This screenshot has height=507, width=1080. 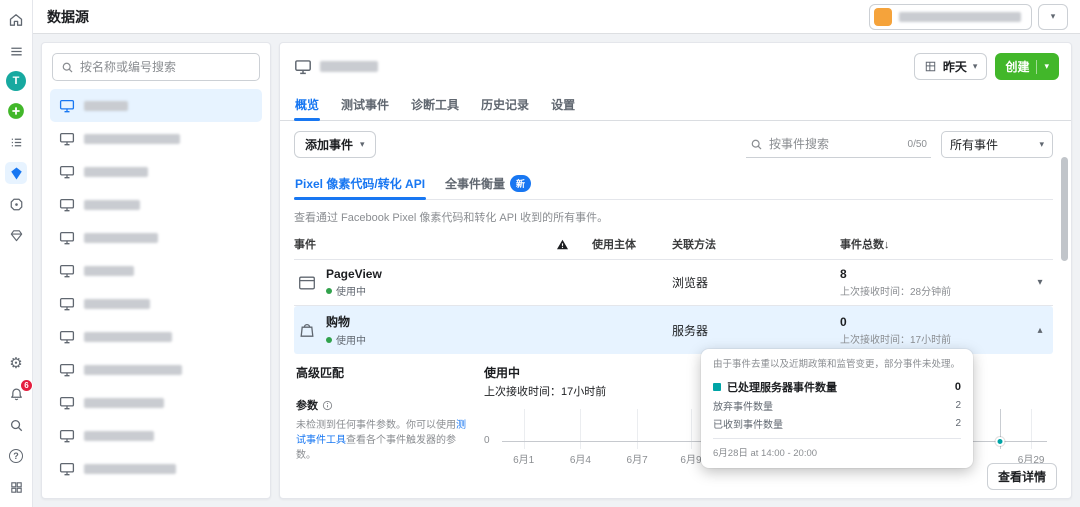 I want to click on collapse-chevron-up-icon: ▴, so click(x=1040, y=330).